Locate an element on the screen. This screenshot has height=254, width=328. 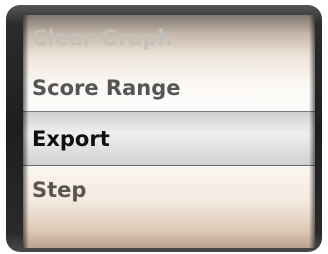
picker-item-label: Step is located at coordinates (59, 190).